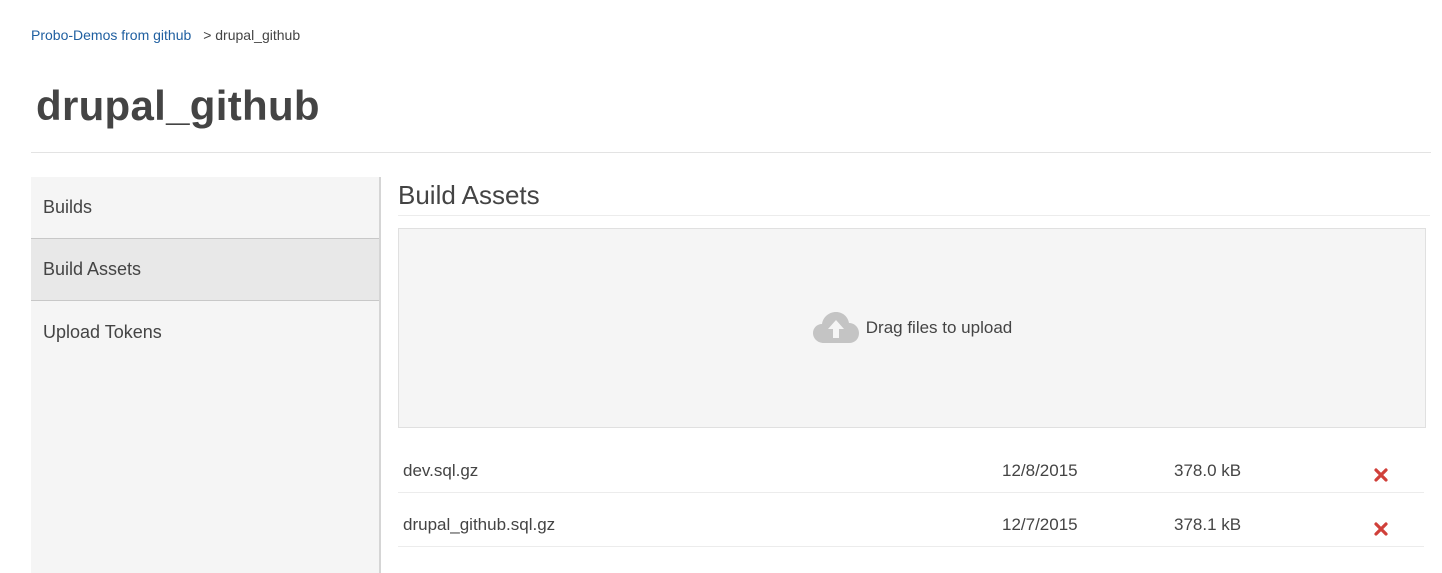  I want to click on dropzone-text: Drag files to upload, so click(939, 327).